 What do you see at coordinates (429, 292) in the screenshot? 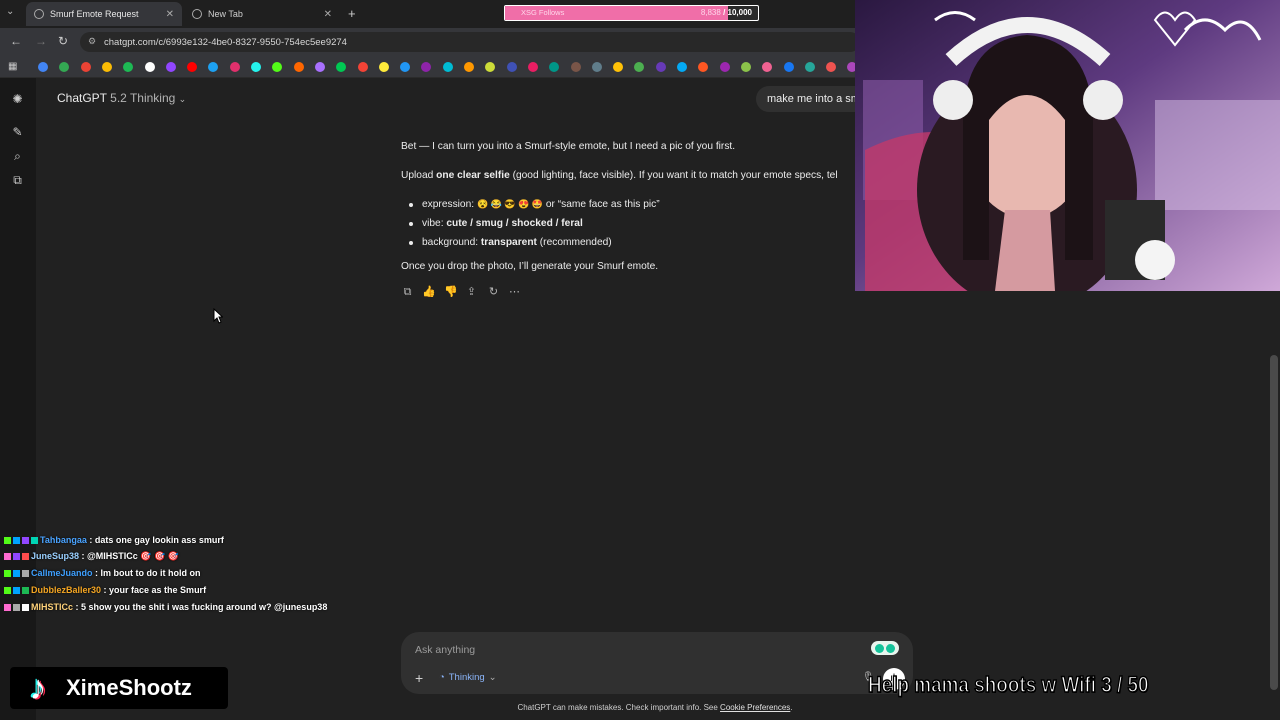
I see `thumbs-up-icon: 👍` at bounding box center [429, 292].